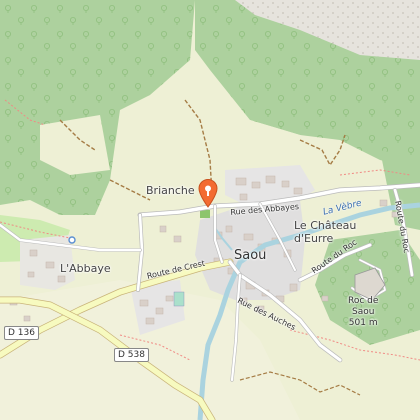 Image resolution: width=420 pixels, height=420 pixels. Describe the element at coordinates (363, 323) in the screenshot. I see `peak-elevation: 501 m` at that location.